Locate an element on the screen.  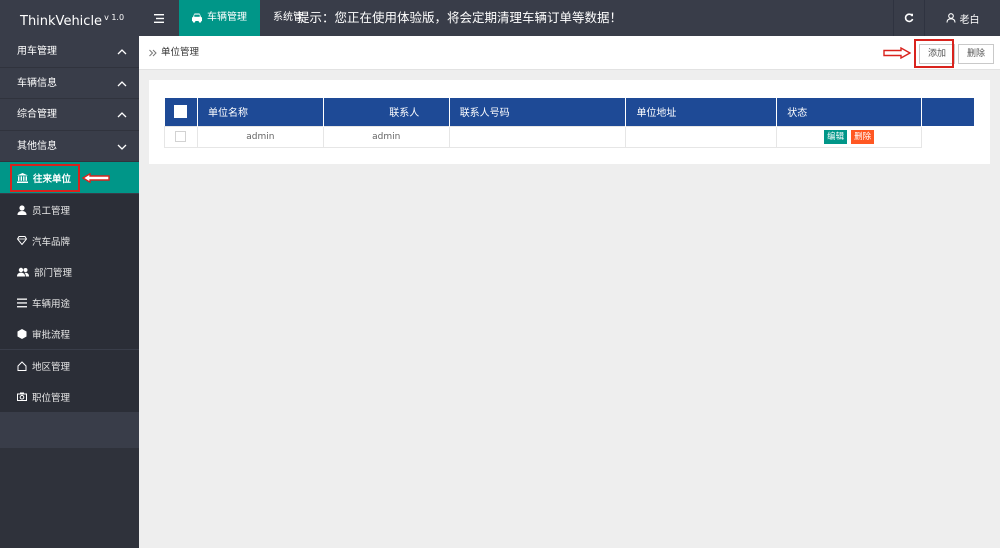
sidebar-item-label: 车辆用途 is located at coordinates (51, 304).